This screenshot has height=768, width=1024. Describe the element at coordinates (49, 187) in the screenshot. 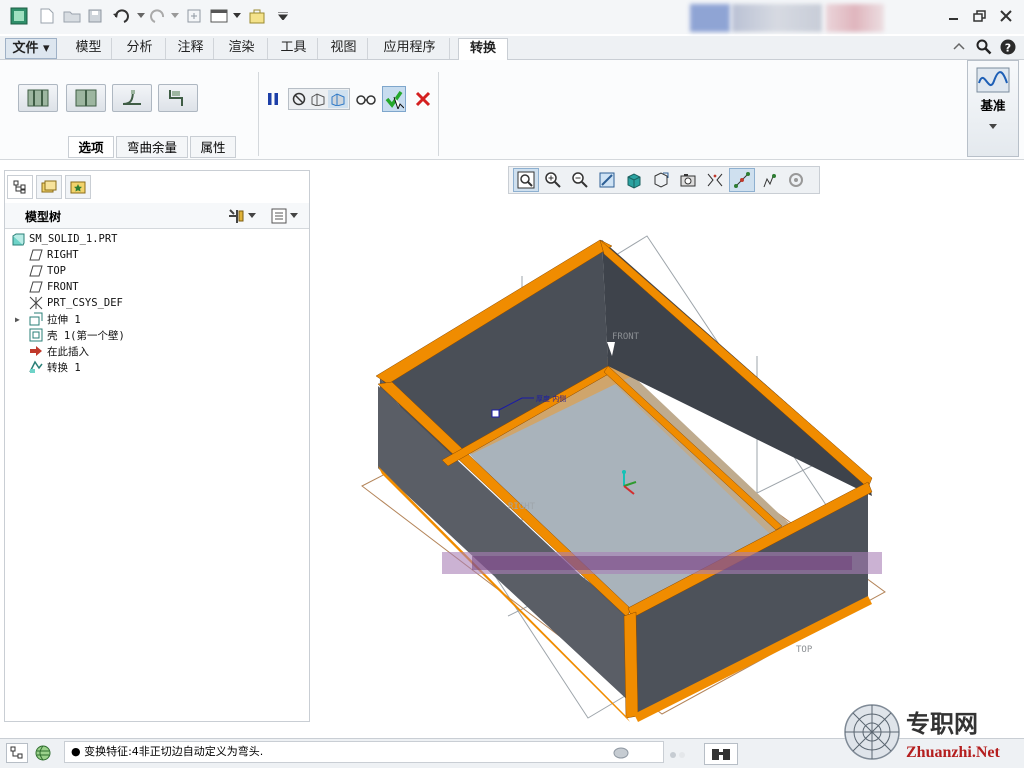

I see `folder-browser-tab` at that location.